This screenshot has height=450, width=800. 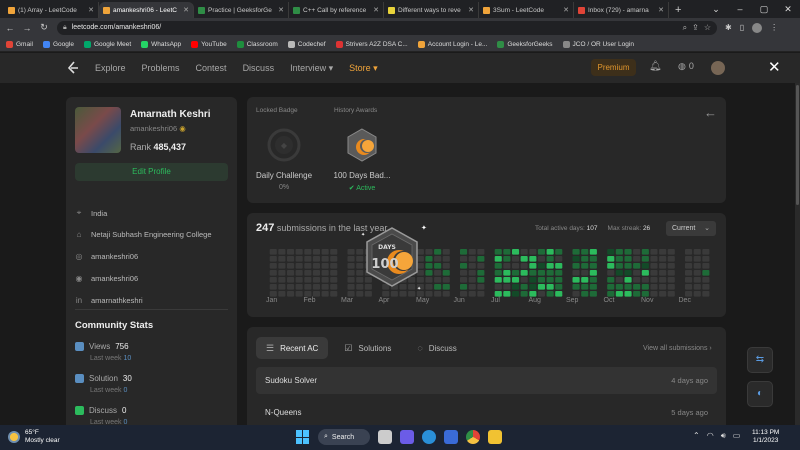 What do you see at coordinates (292, 348) in the screenshot?
I see `tab-recent-ac: ☰ Recent AC` at bounding box center [292, 348].